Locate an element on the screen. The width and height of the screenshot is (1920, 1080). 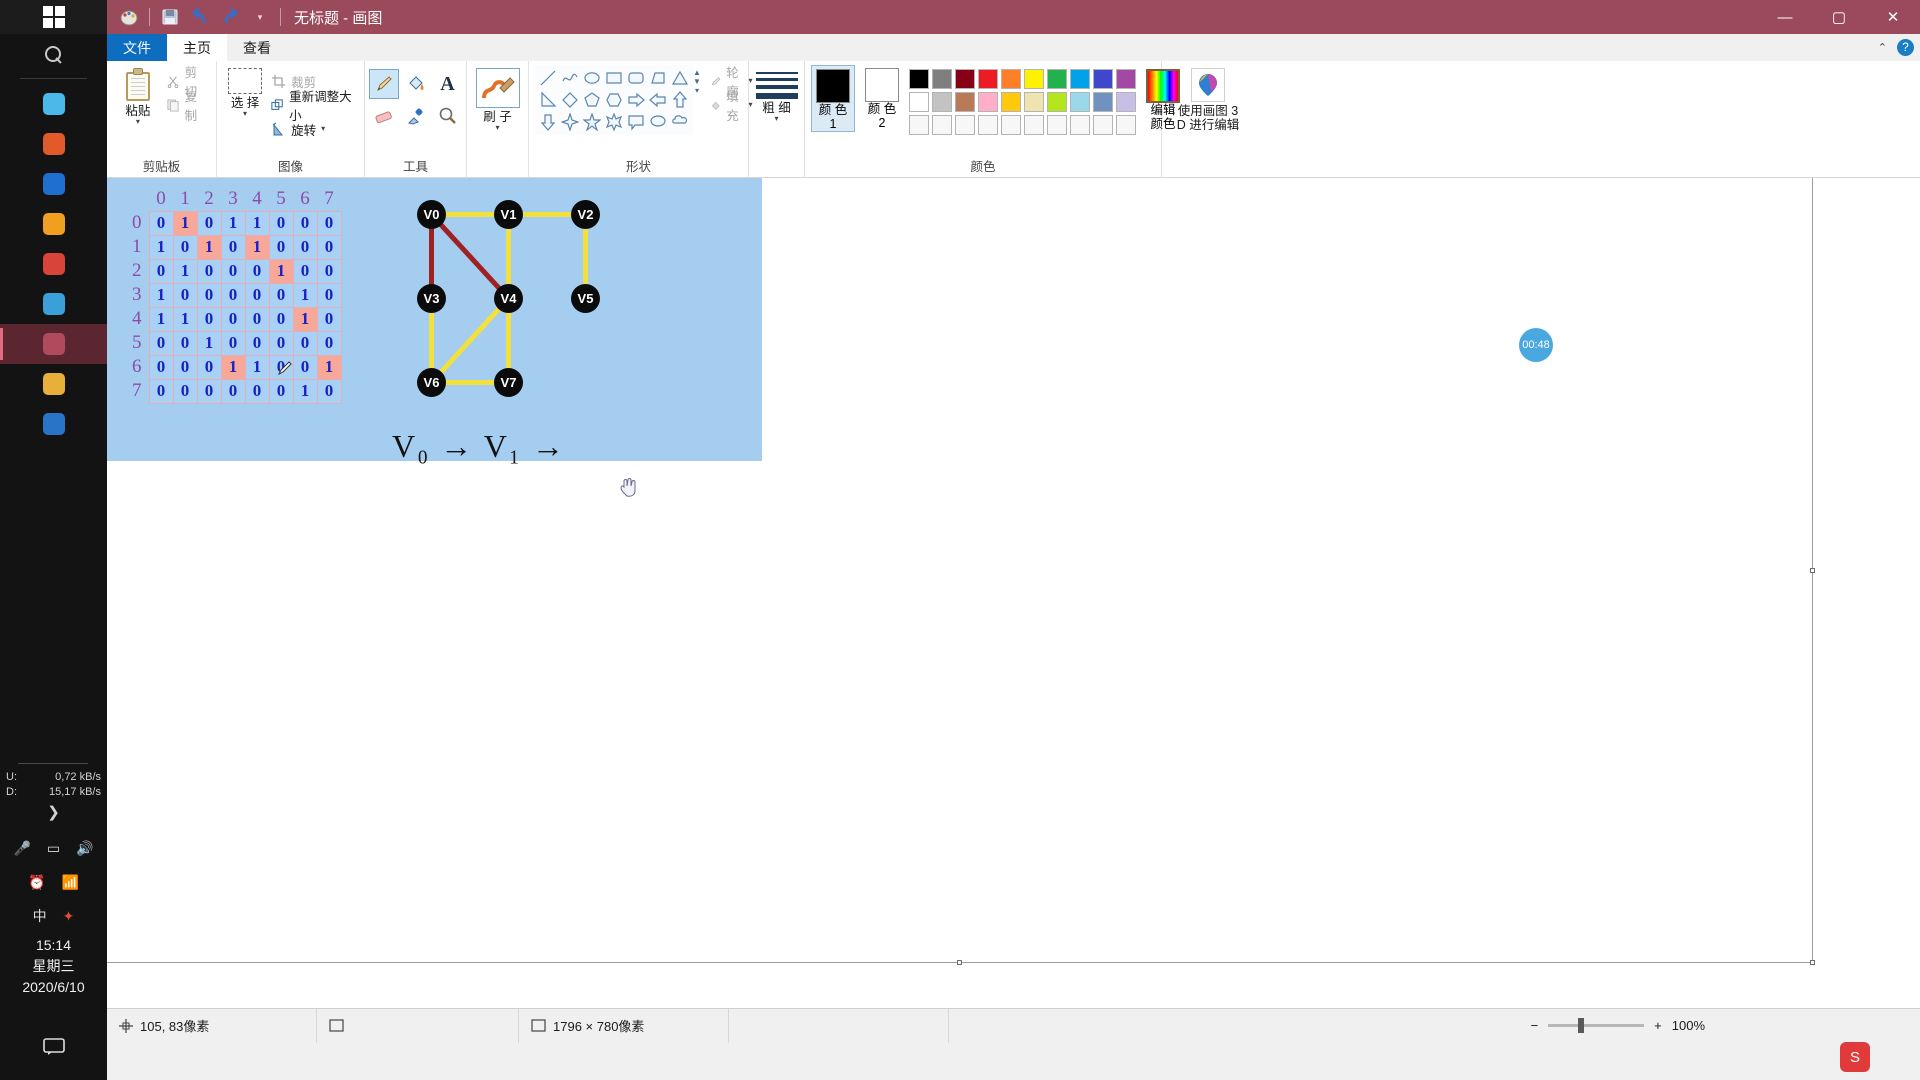
shape-triangle is located at coordinates (680, 78).